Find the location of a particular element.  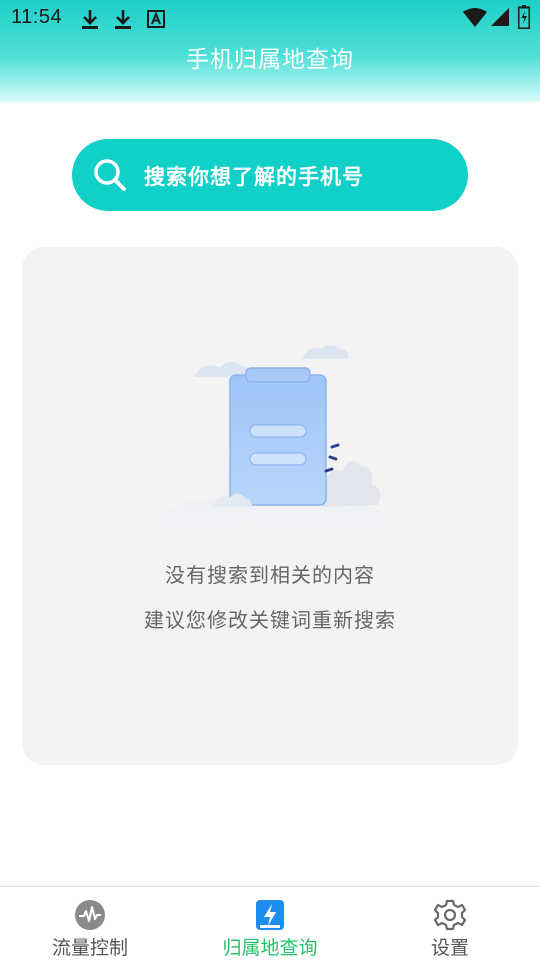

clipboard-empty-illustration is located at coordinates (272, 441).